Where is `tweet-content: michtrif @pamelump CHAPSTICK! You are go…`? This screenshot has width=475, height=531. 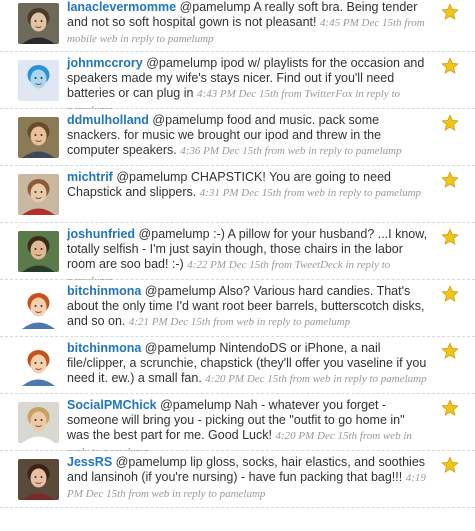 tweet-content: michtrif @pamelump CHAPSTICK! You are go… is located at coordinates (248, 185).